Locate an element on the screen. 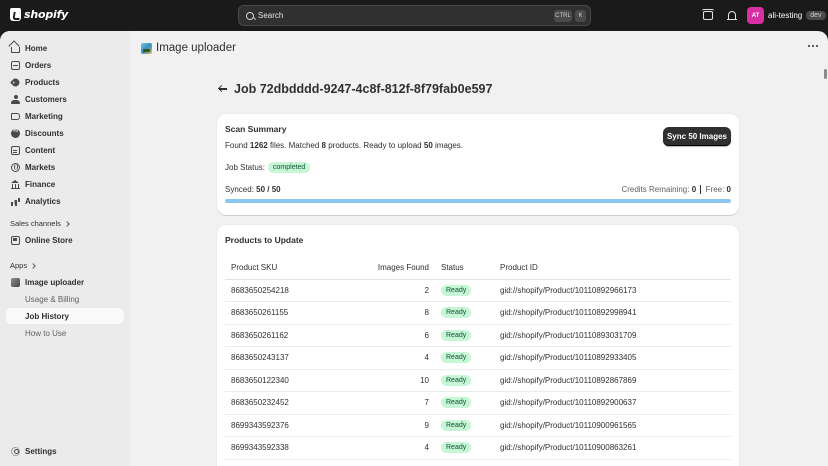  more-actions-icon is located at coordinates (813, 46).